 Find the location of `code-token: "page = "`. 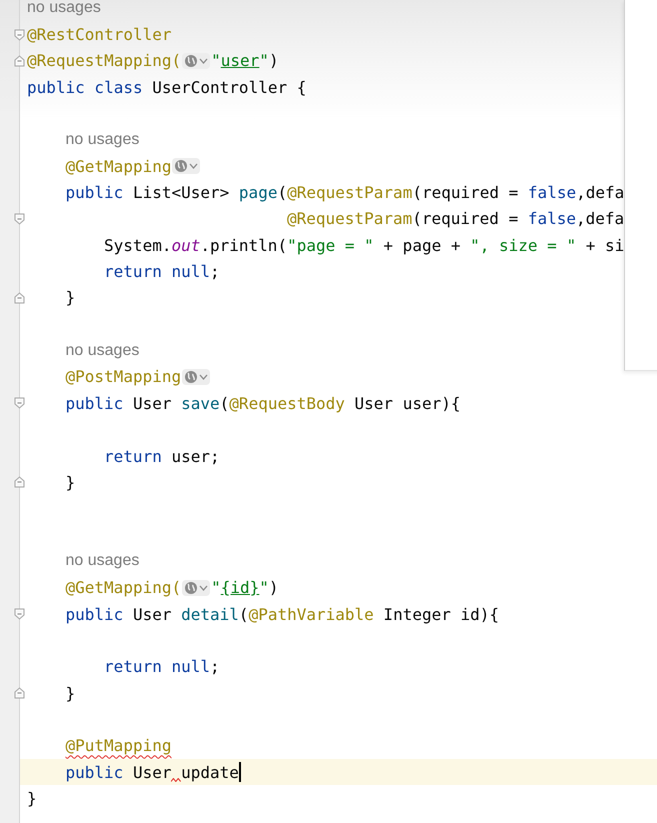

code-token: "page = " is located at coordinates (330, 245).